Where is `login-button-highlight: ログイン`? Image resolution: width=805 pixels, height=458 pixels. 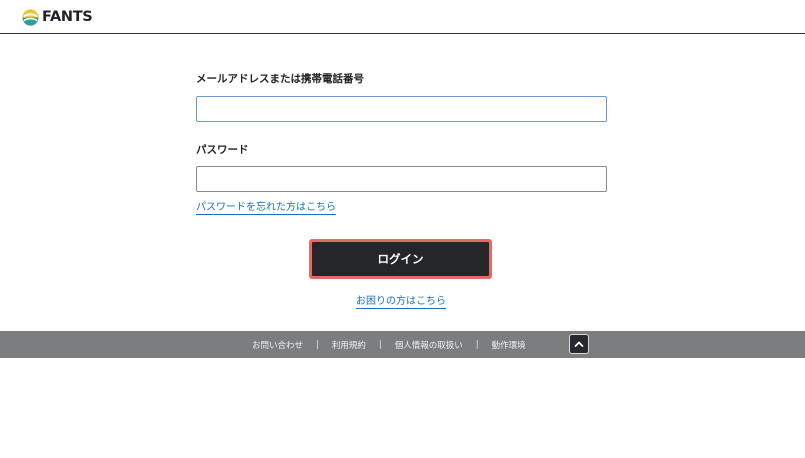
login-button-highlight: ログイン is located at coordinates (400, 259).